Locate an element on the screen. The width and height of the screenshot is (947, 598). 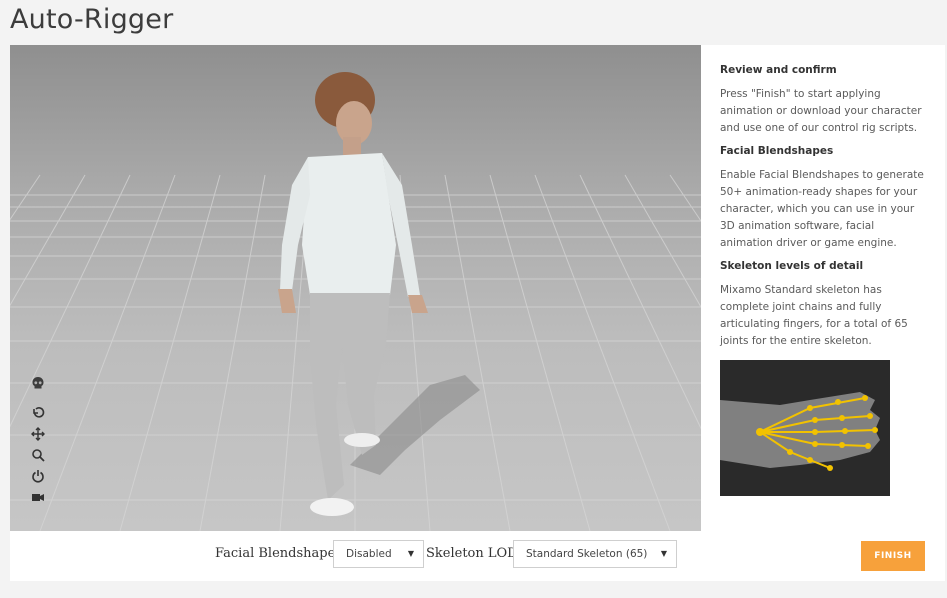
page-title: Auto-Rigger is located at coordinates (92, 19).